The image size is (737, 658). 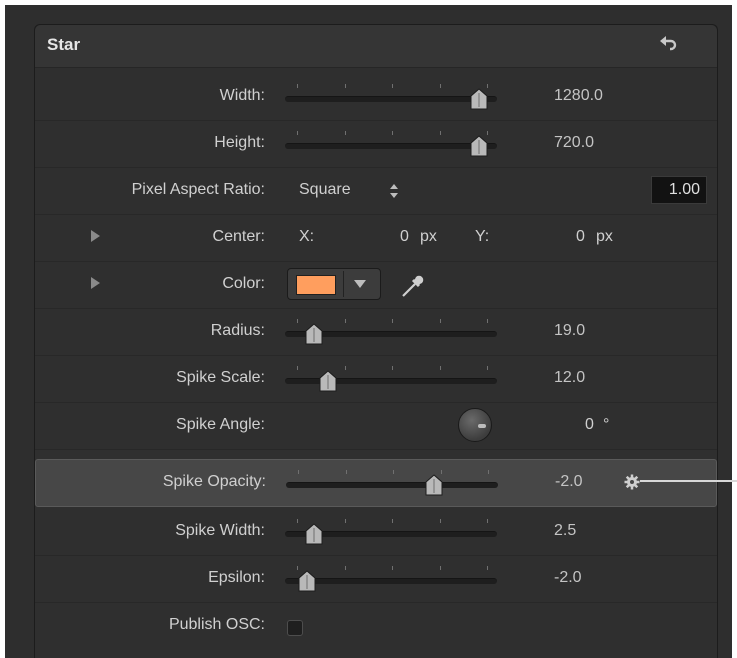 What do you see at coordinates (569, 378) in the screenshot?
I see `spike-scale-value: 12.0` at bounding box center [569, 378].